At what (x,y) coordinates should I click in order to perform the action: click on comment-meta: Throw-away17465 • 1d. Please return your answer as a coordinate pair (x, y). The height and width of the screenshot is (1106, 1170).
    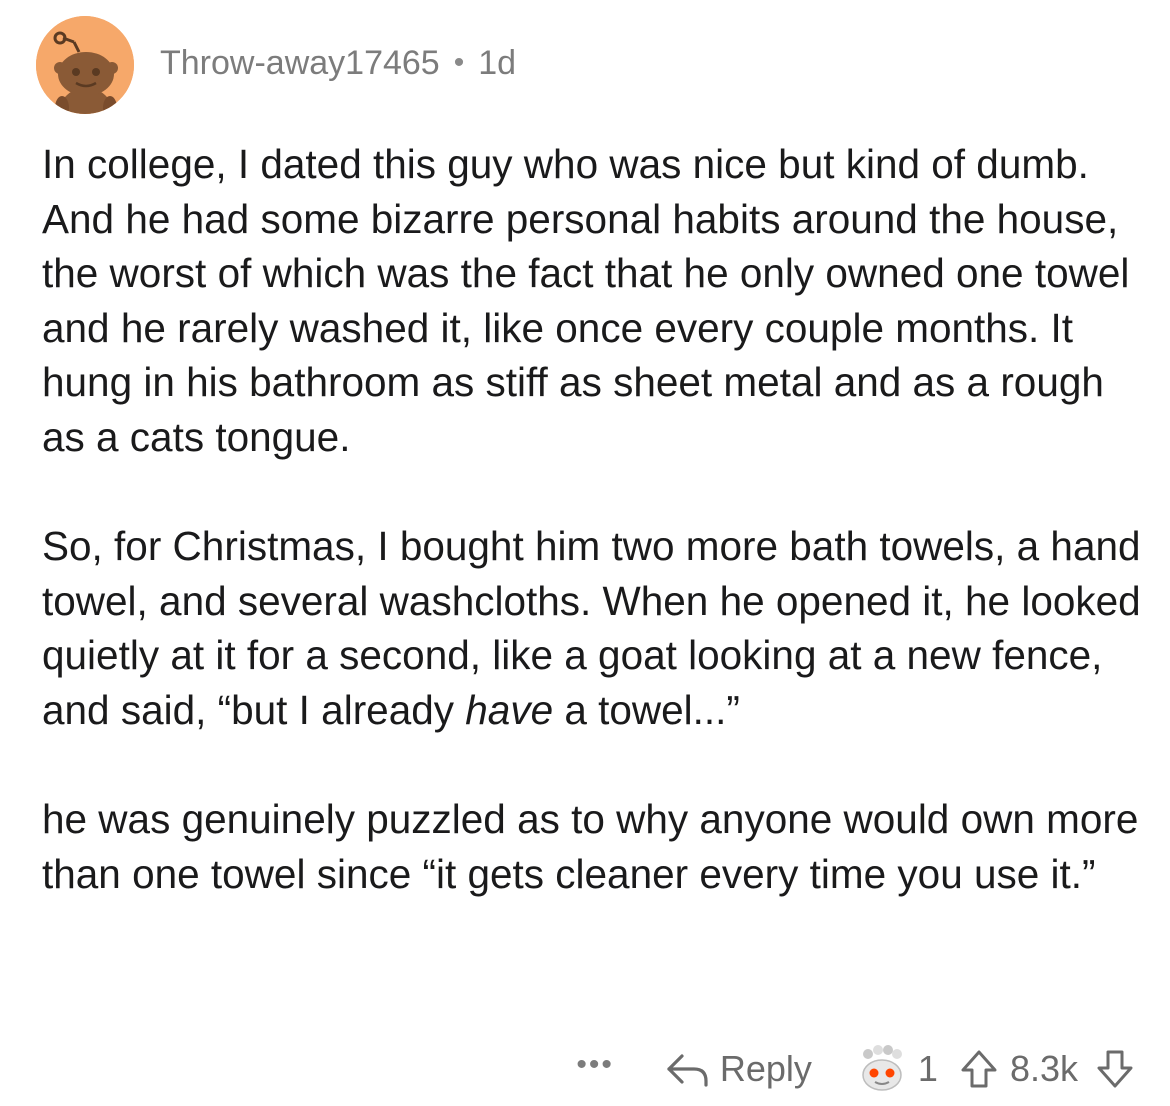
    Looking at the image, I should click on (338, 63).